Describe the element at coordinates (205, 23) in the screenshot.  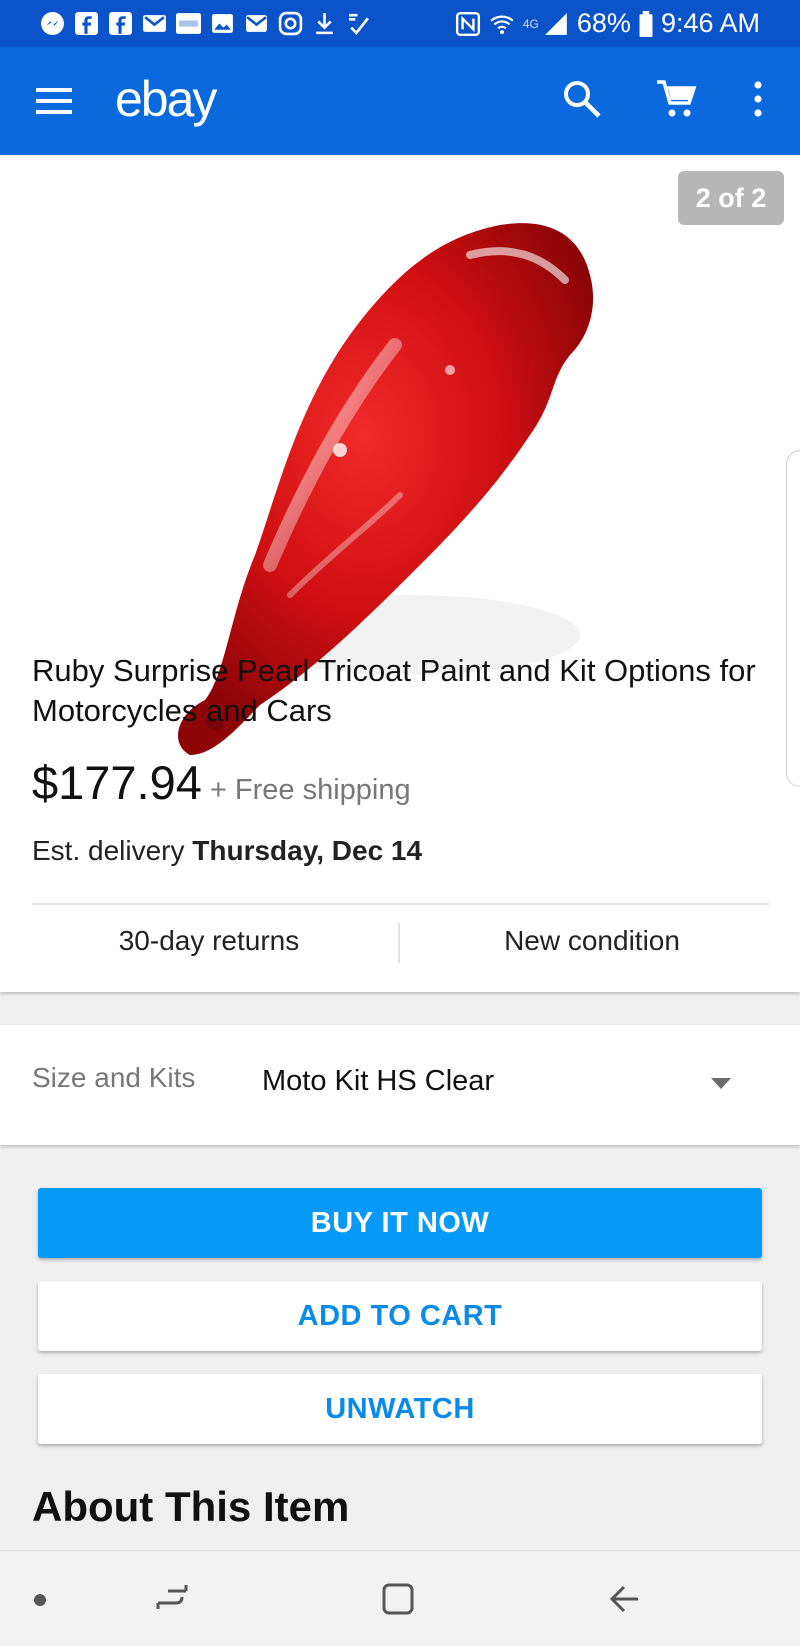
I see `notification-icons` at that location.